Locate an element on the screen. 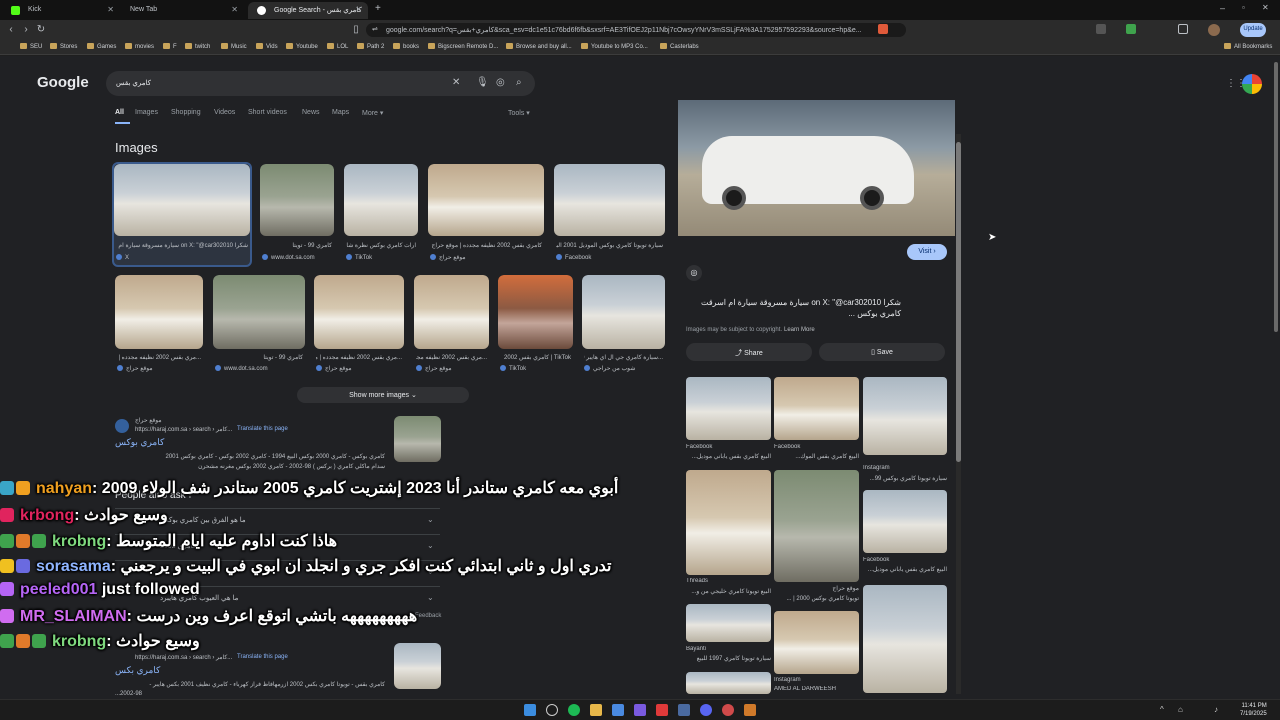 This screenshot has height=720, width=1280. bookmark-seu: SEU is located at coordinates (31, 46).